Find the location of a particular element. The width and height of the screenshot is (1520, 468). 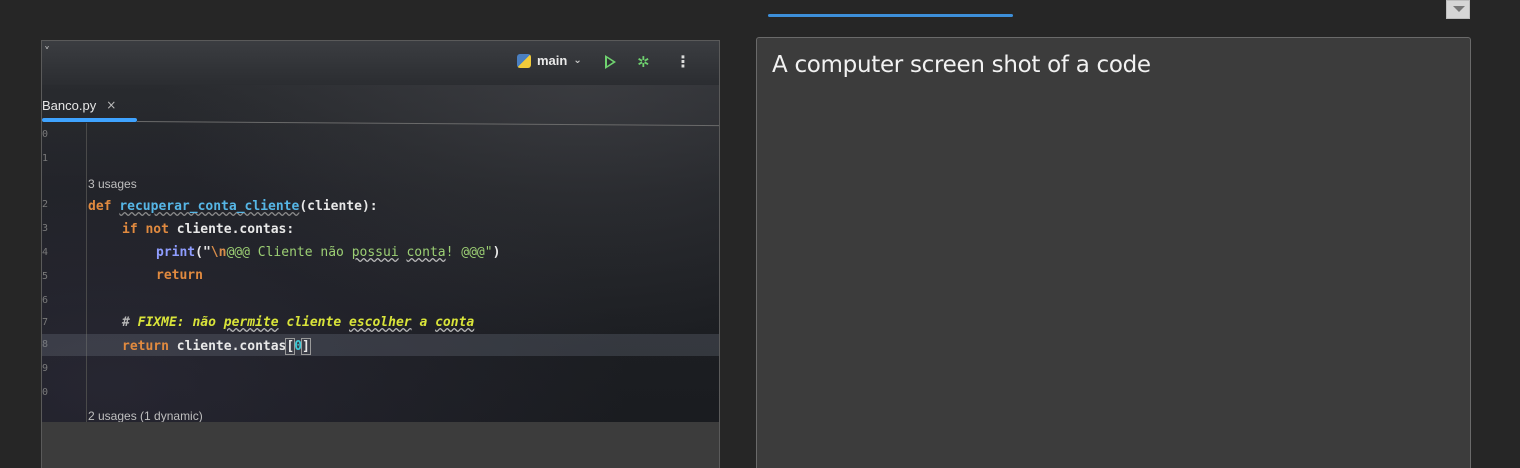

gutter-divider is located at coordinates (86, 272).